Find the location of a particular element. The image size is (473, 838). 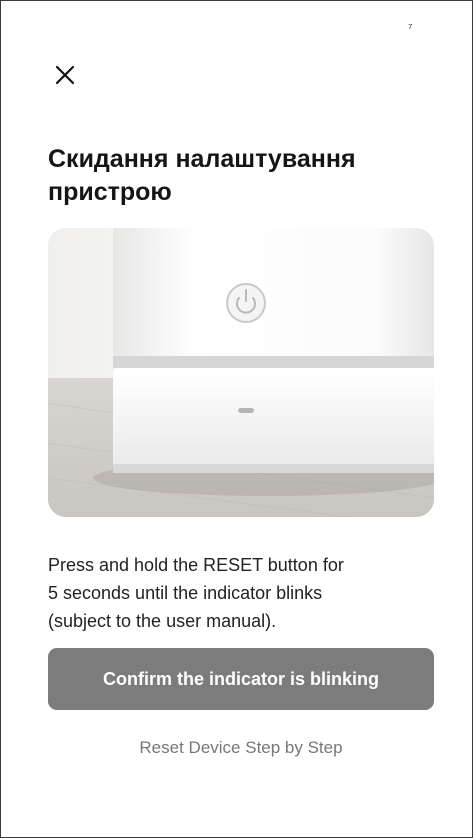

reset-steps-link: Reset Device Step by Step is located at coordinates (241, 748).